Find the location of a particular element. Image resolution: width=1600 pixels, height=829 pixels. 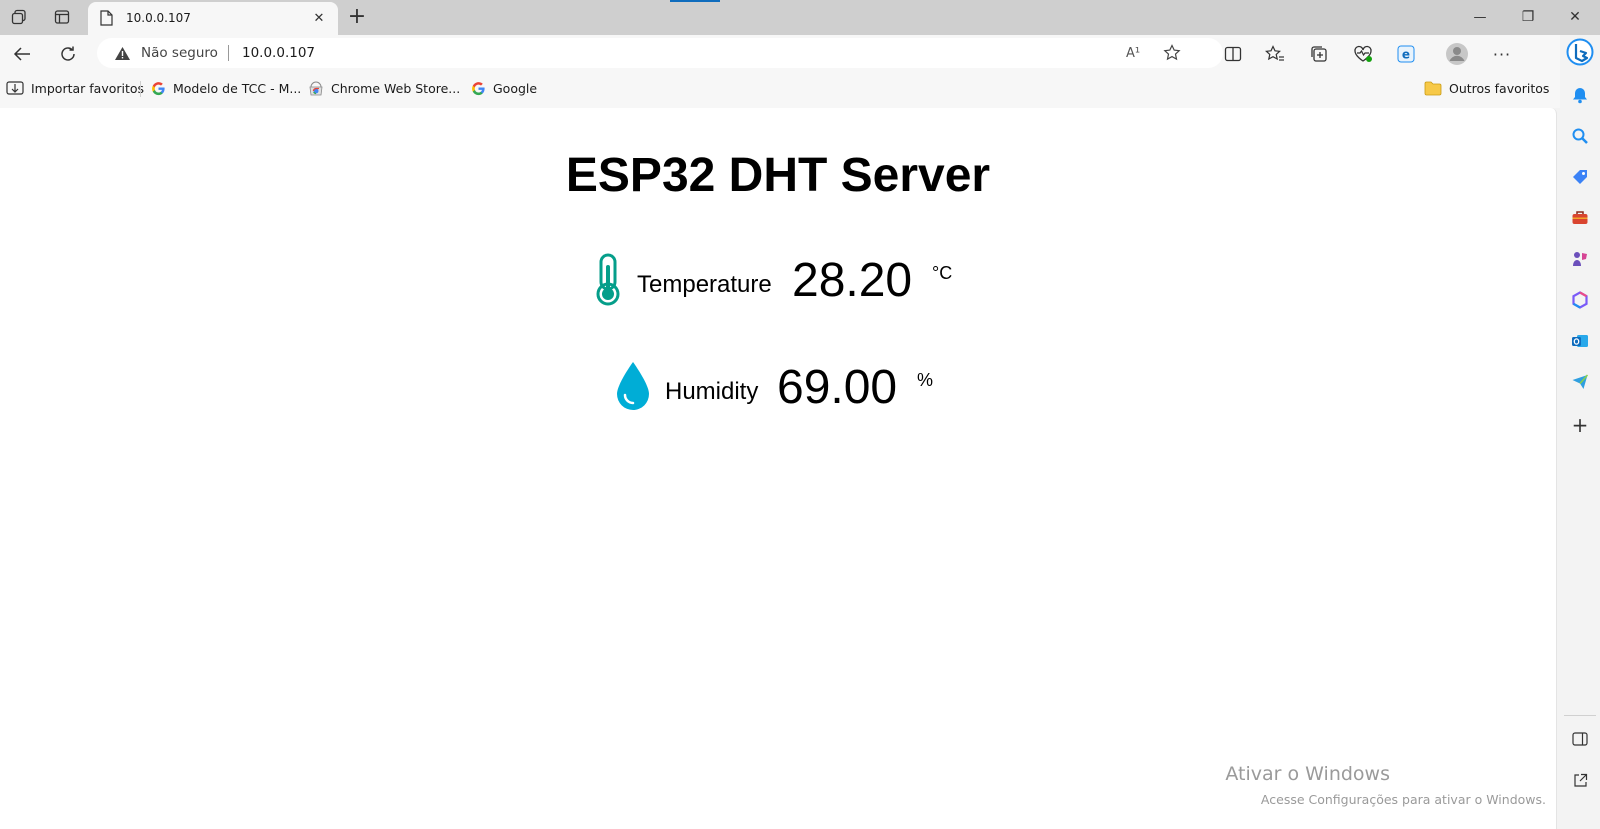

split-screen-icon is located at coordinates (1233, 54).